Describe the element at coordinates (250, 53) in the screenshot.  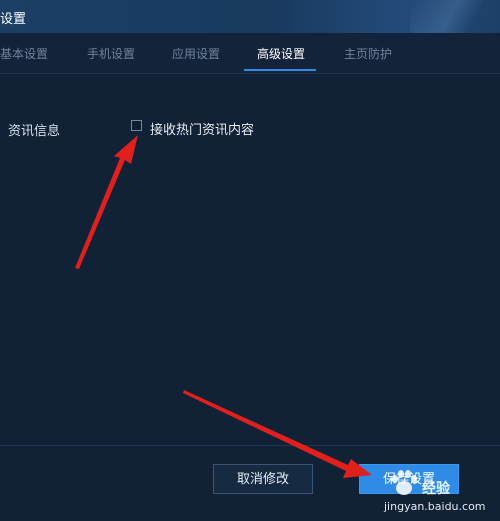
I see `tab-bar: 基本设置 手机设置 应用设置 高级设置 主页防护` at that location.